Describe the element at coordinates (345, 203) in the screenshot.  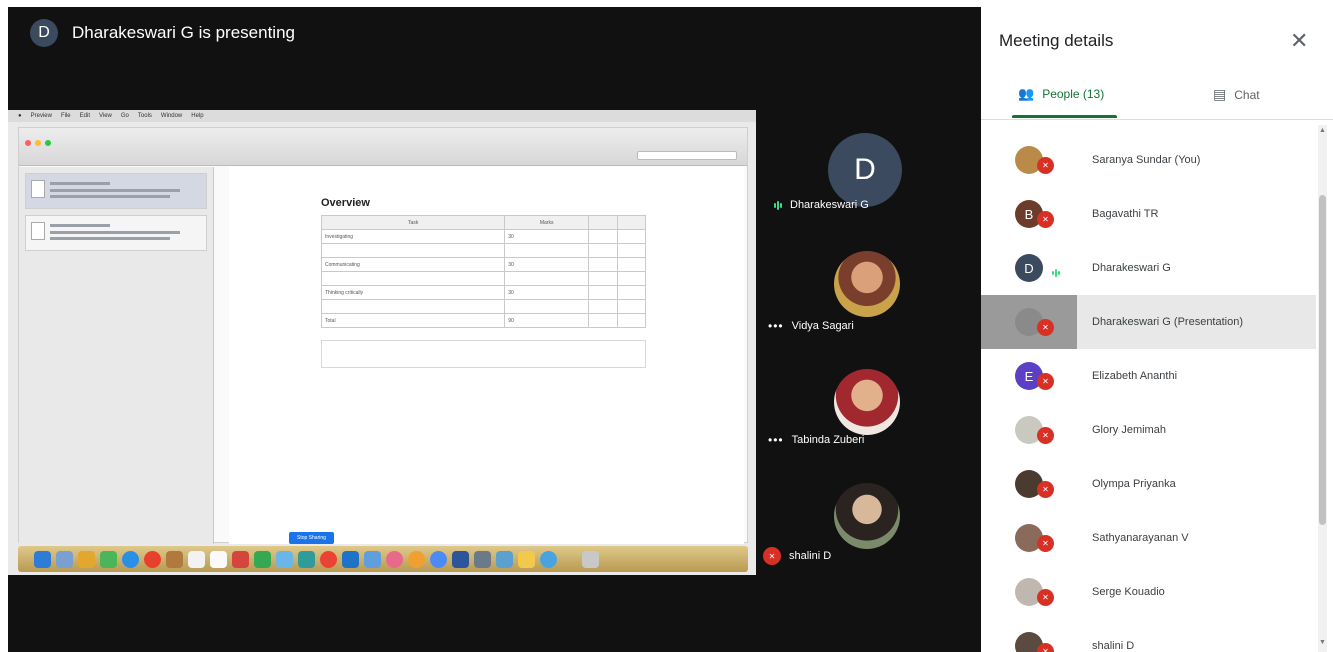
I see `doc-heading: Overview` at that location.